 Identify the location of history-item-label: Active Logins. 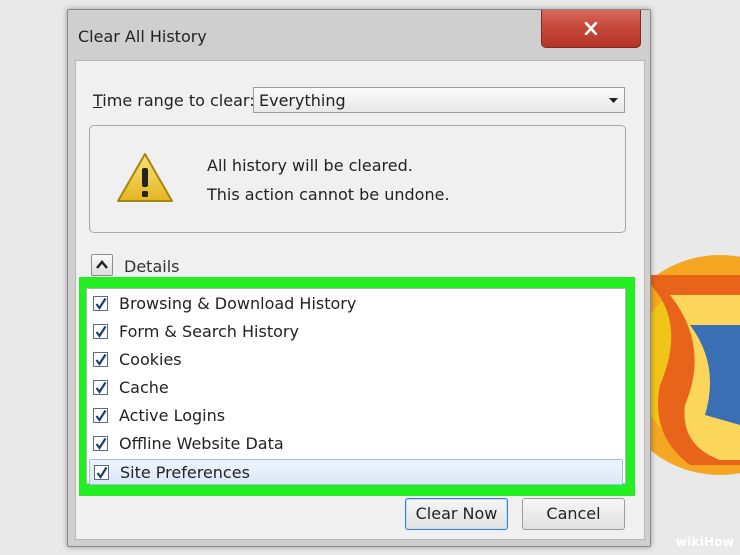
(172, 415).